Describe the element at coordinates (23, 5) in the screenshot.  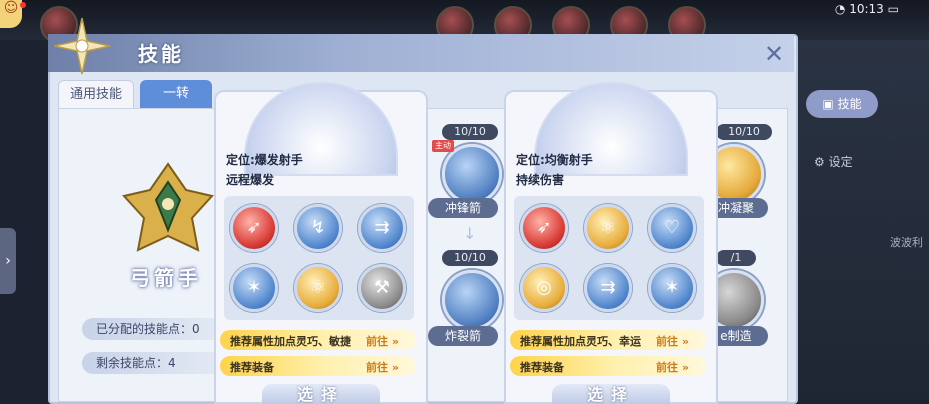
I see `notification-dot` at that location.